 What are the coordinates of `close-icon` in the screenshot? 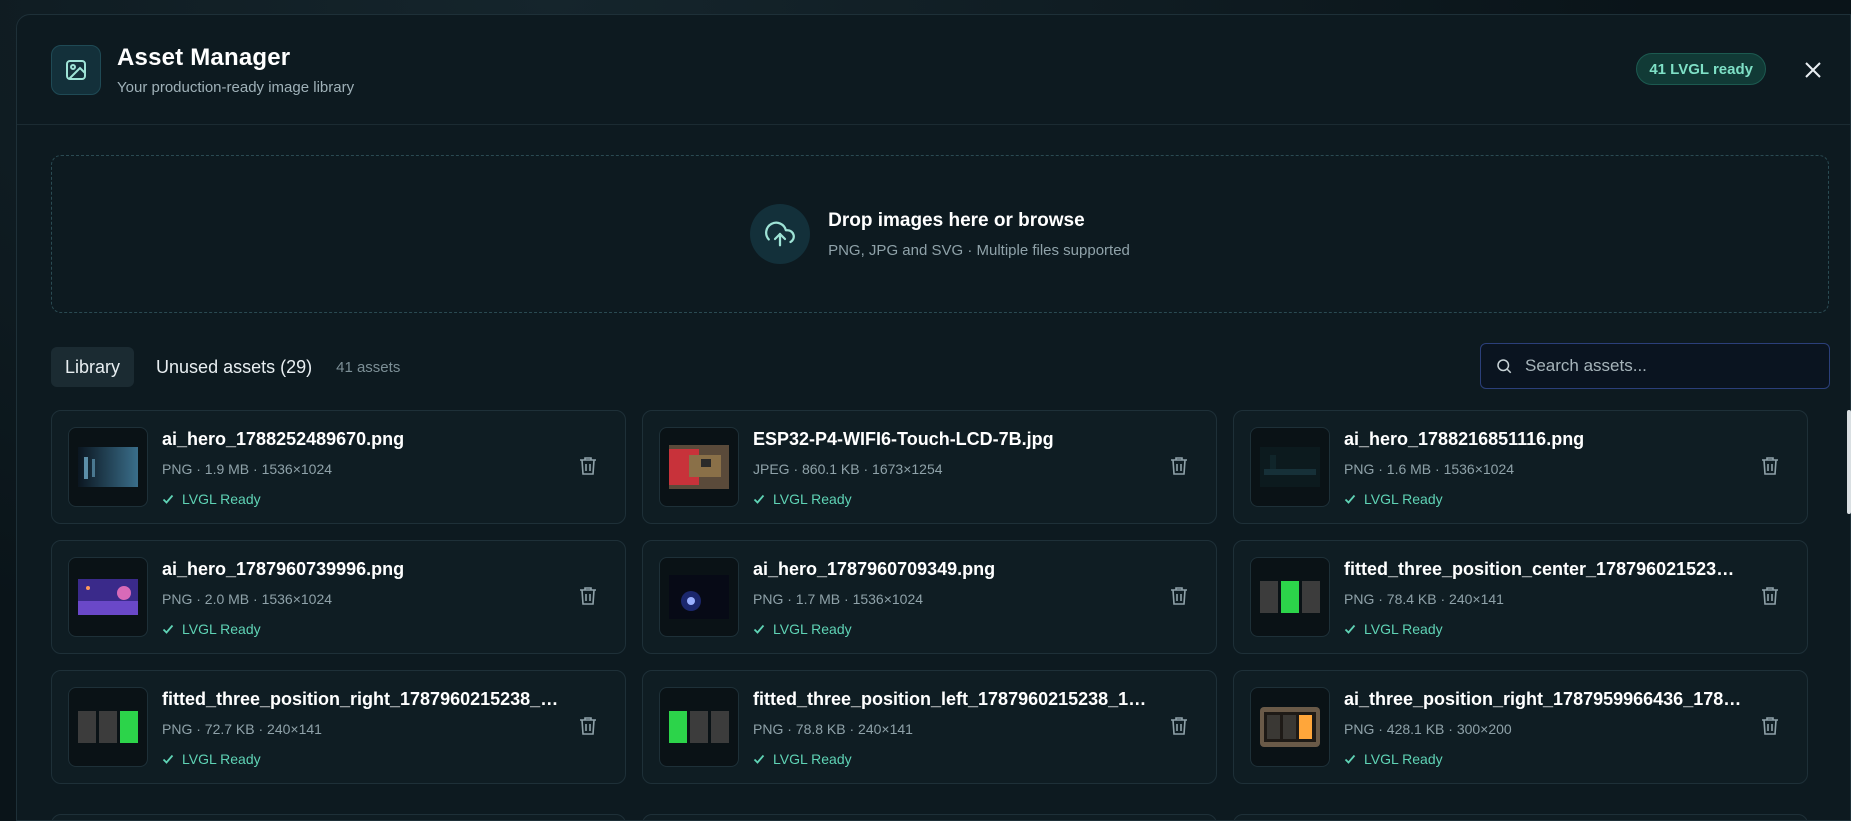 It's located at (1813, 70).